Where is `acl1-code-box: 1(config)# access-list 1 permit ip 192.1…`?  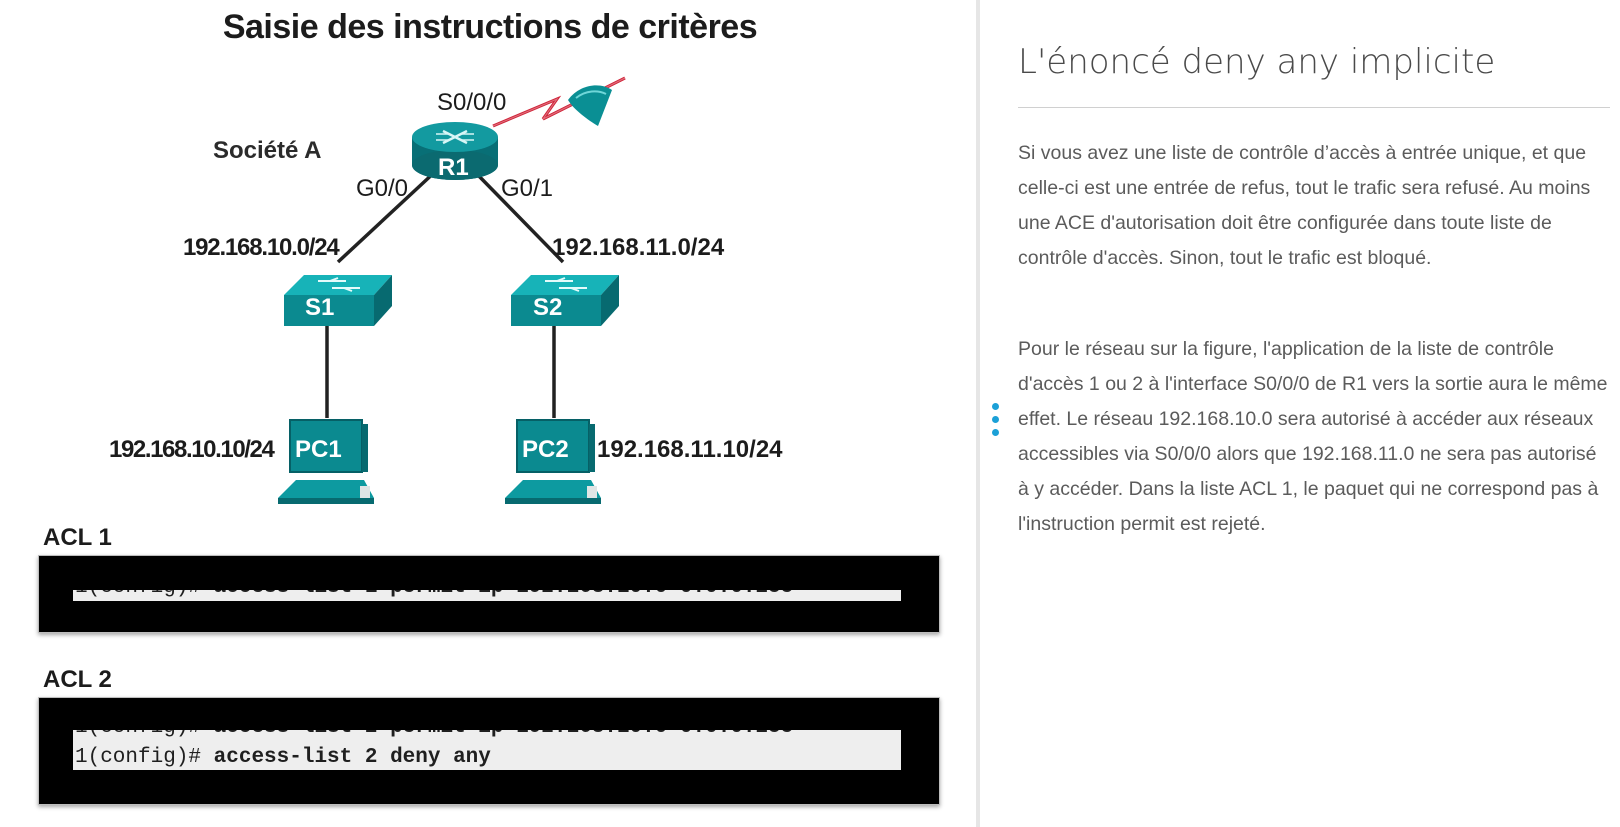 acl1-code-box: 1(config)# access-list 1 permit ip 192.1… is located at coordinates (489, 594).